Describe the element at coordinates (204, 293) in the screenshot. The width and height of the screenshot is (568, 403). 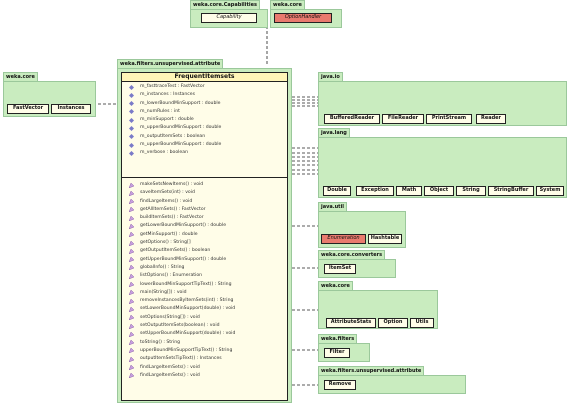
I see `method-row: main(String[]) : void` at that location.